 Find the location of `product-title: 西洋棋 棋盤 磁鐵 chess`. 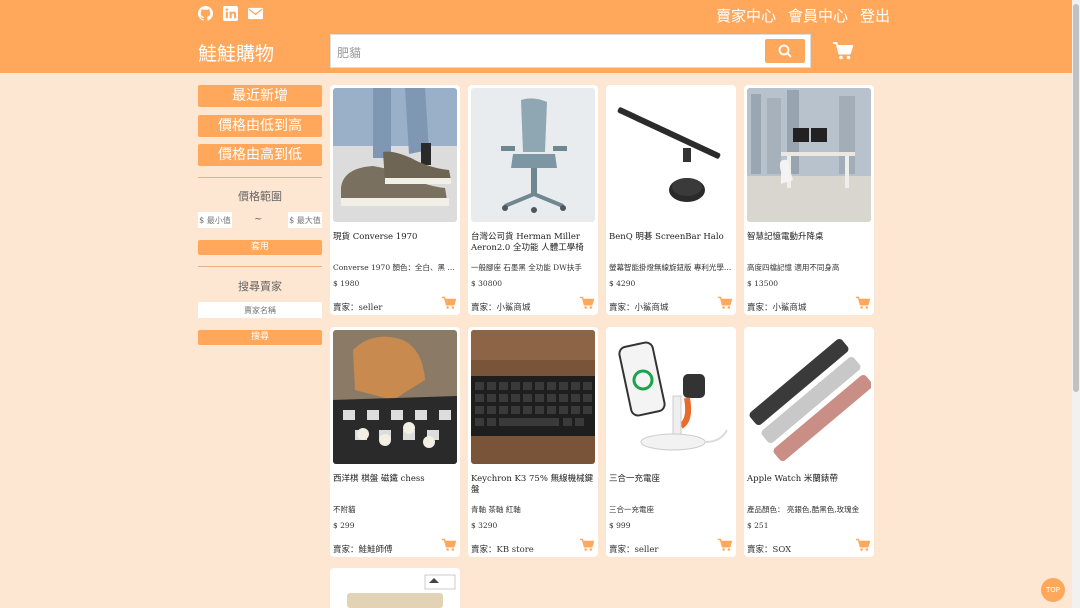

product-title: 西洋棋 棋盤 磁鐵 chess is located at coordinates (396, 479).